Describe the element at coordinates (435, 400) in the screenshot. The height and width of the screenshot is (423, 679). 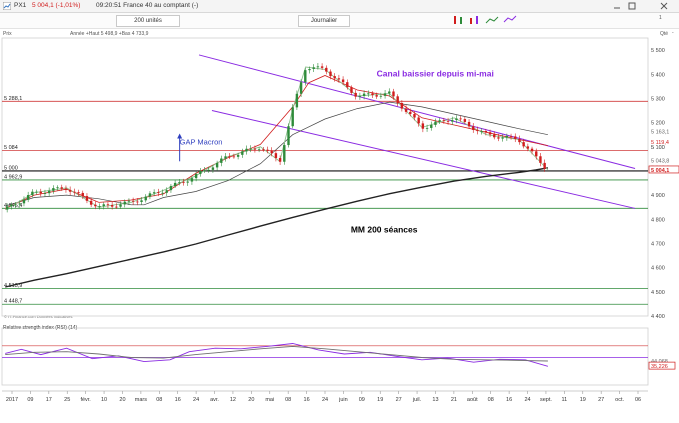
I see `x-tick-label: 13` at that location.